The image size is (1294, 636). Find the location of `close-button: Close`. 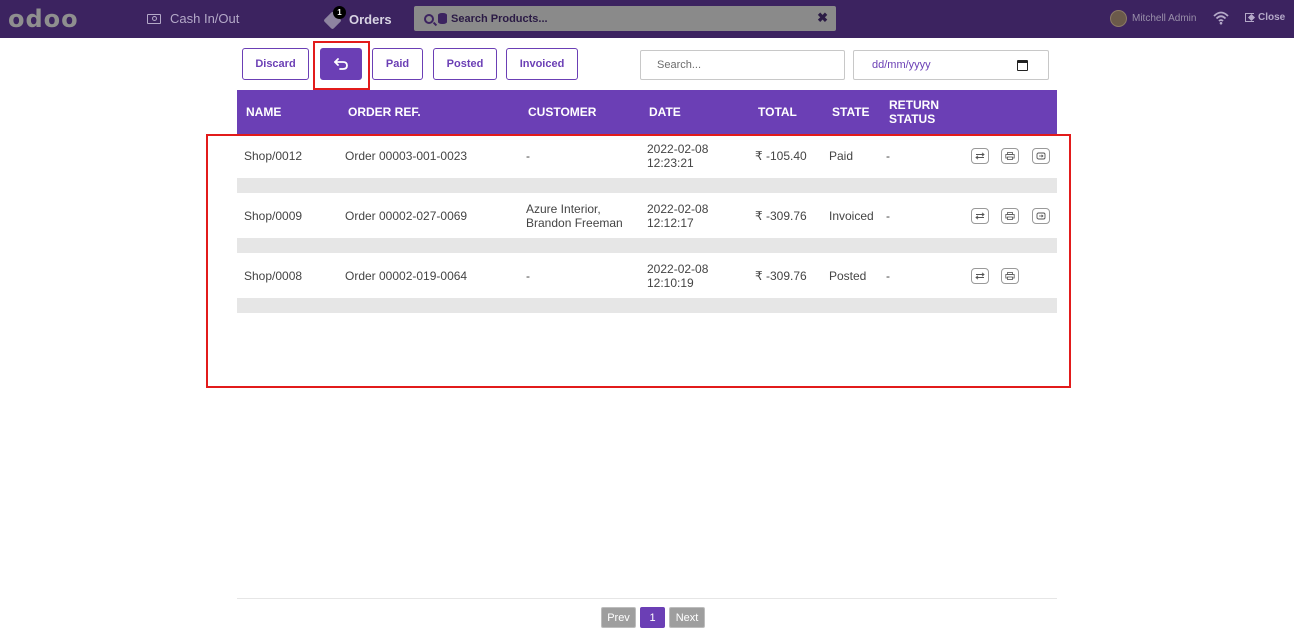

close-button: Close is located at coordinates (1265, 17).